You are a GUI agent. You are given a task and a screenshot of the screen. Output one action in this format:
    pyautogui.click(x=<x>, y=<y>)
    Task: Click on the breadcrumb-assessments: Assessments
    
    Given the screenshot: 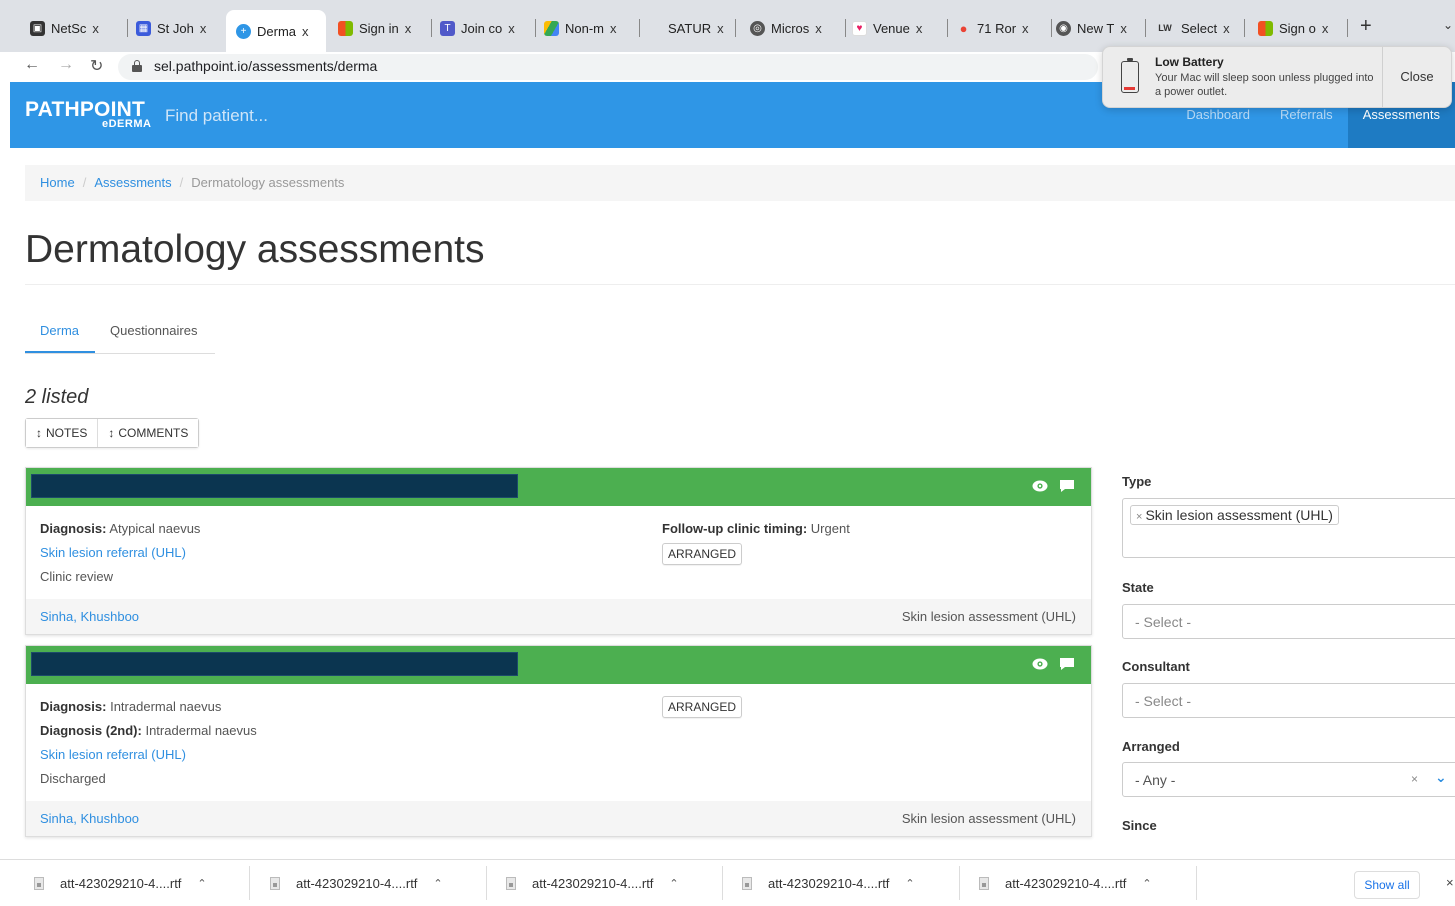 What is the action you would take?
    pyautogui.click(x=132, y=182)
    